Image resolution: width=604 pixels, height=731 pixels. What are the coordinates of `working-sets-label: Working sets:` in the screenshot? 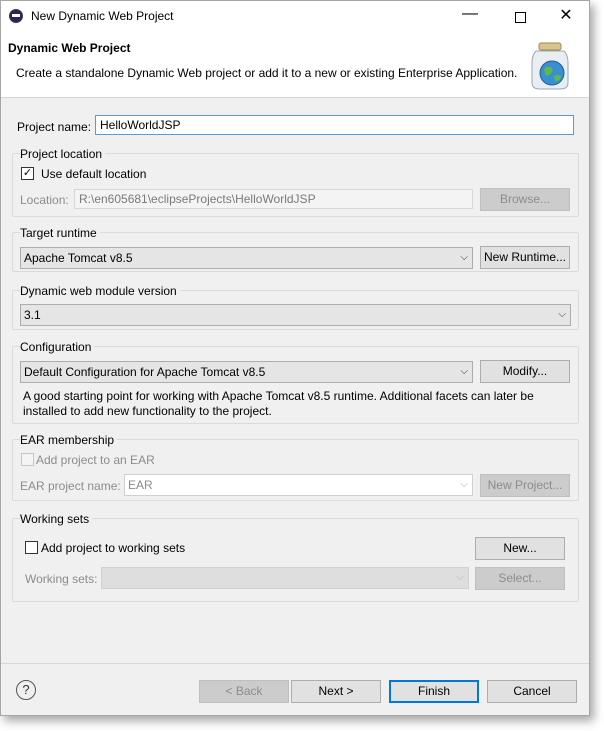 It's located at (61, 579).